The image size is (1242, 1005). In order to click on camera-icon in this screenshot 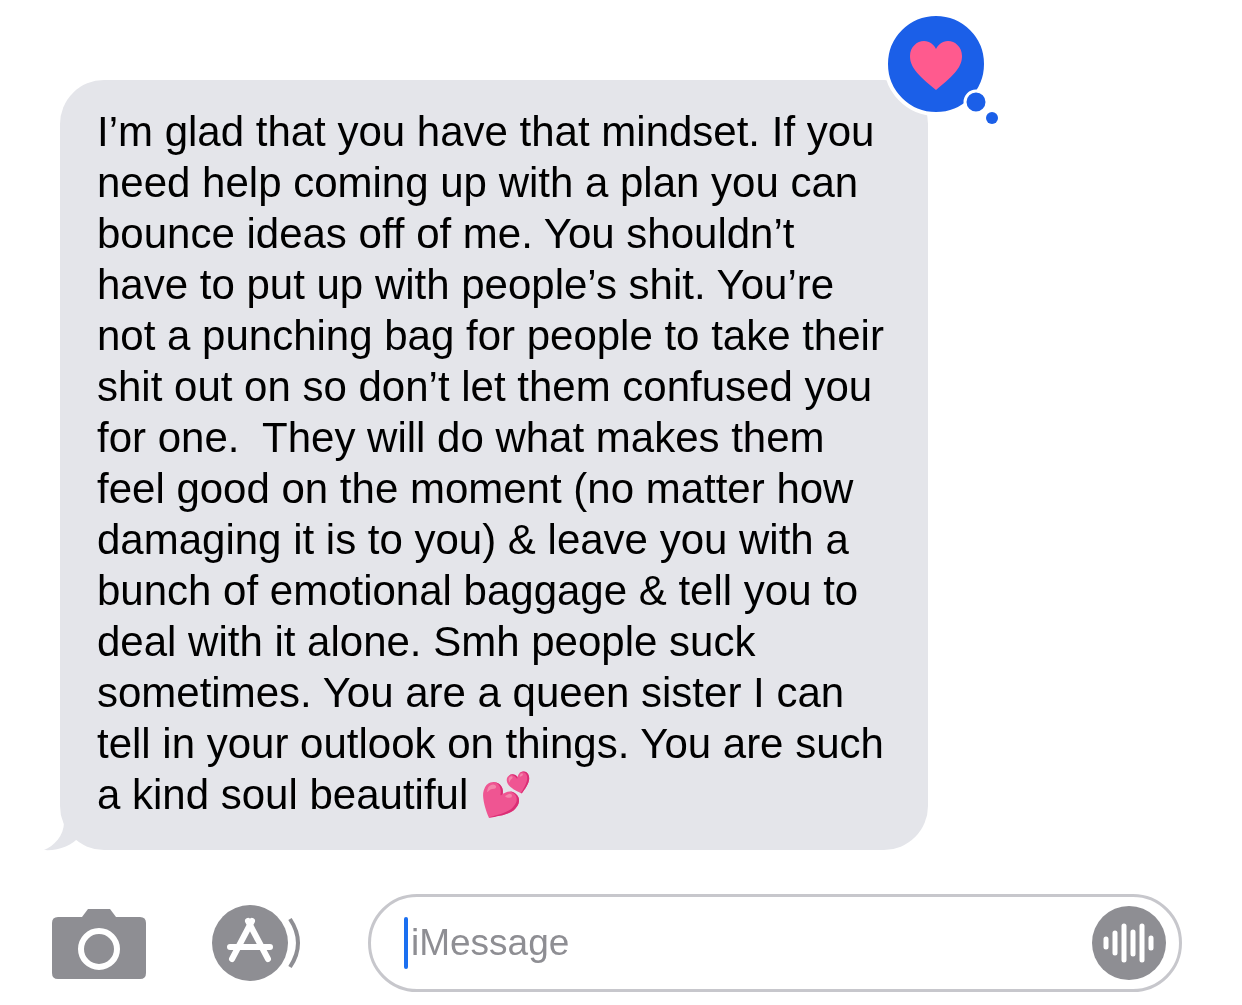, I will do `click(99, 942)`.